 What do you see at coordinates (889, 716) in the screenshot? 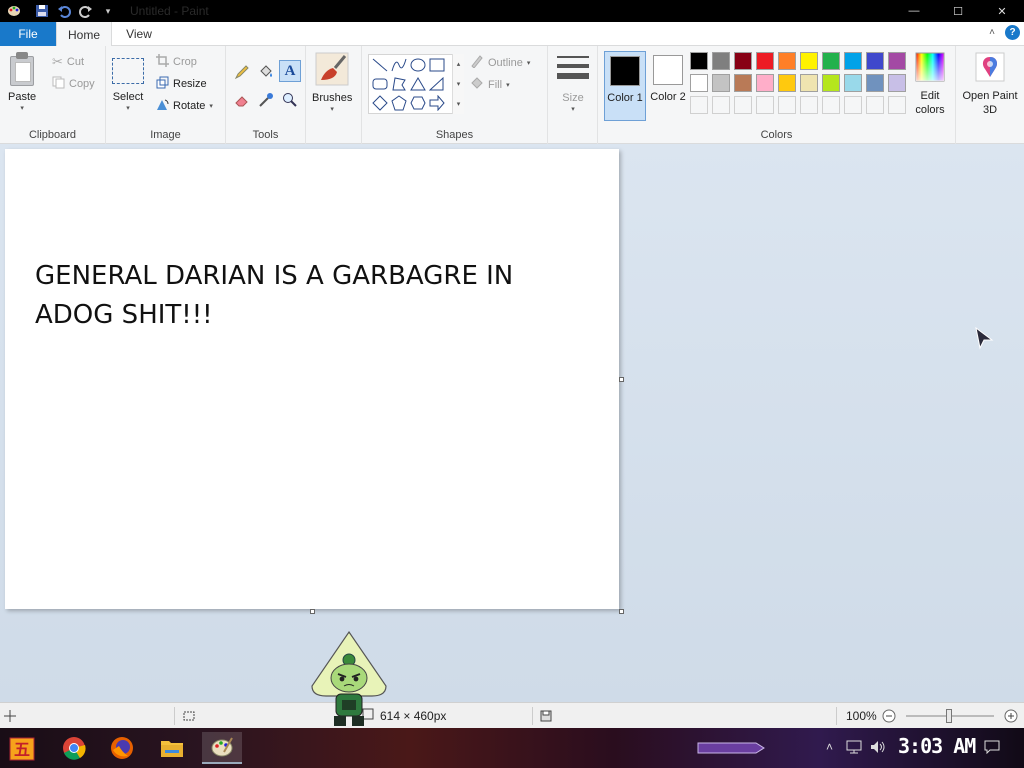
I see `zoom-out-button` at bounding box center [889, 716].